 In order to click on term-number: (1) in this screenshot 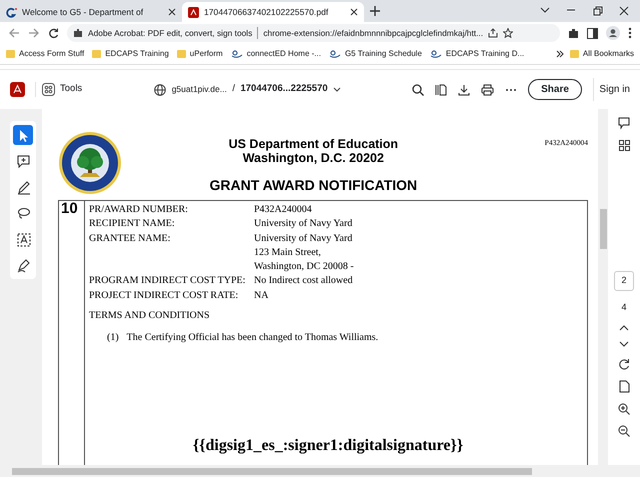, I will do `click(113, 338)`.